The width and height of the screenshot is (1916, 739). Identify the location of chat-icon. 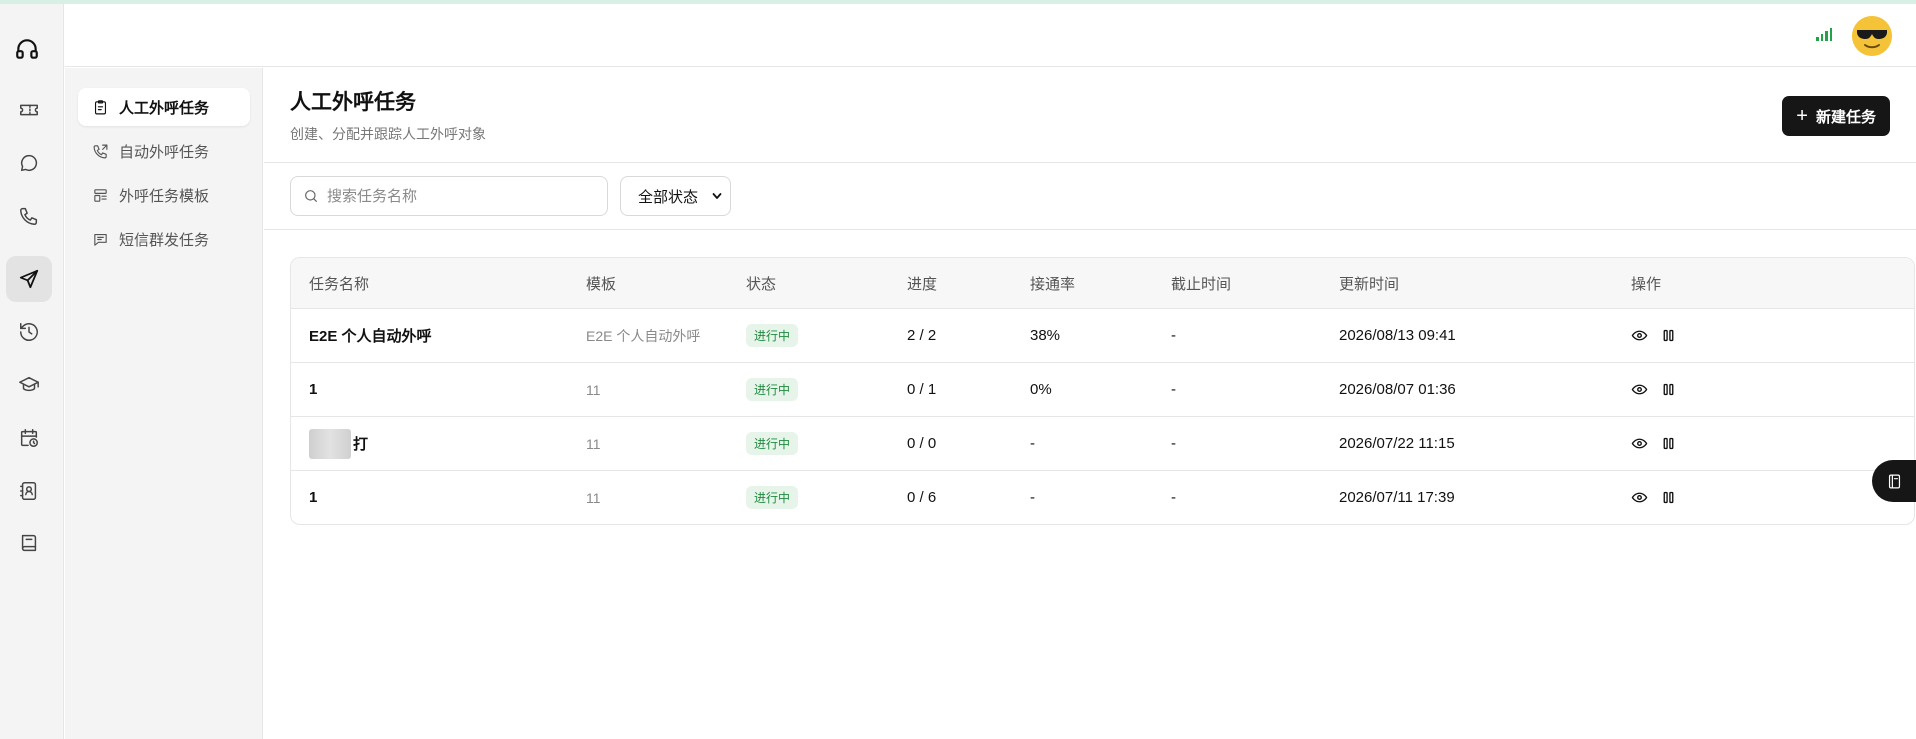
(29, 163).